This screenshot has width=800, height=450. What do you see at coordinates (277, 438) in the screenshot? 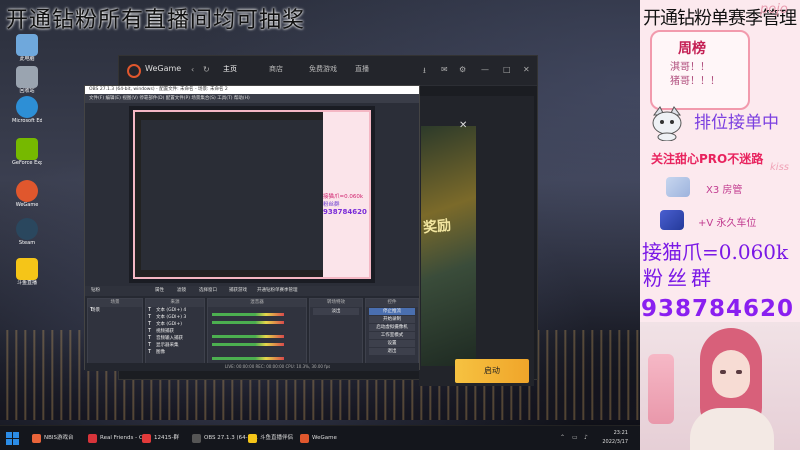
I see `taskbar-item-label: 斗鱼直播伴侣` at bounding box center [277, 438].